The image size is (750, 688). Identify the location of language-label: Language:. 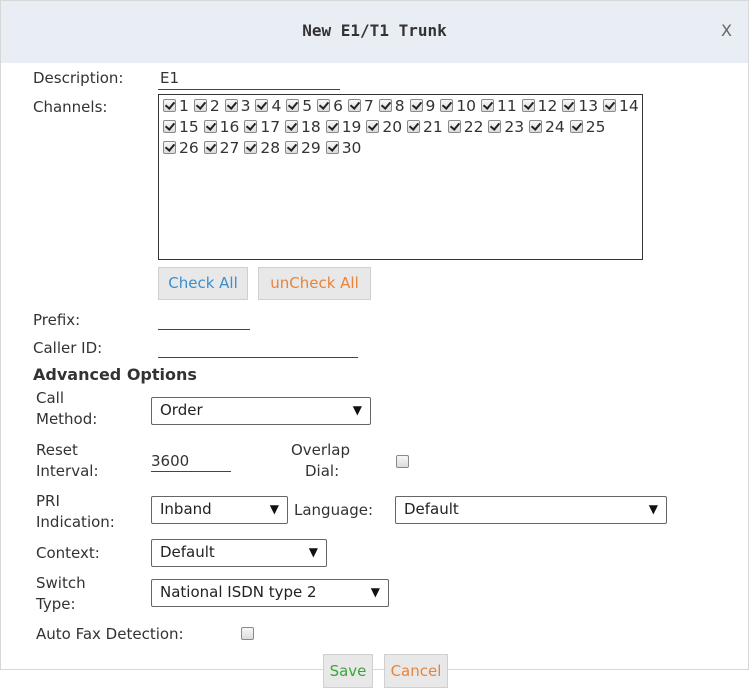
(334, 510).